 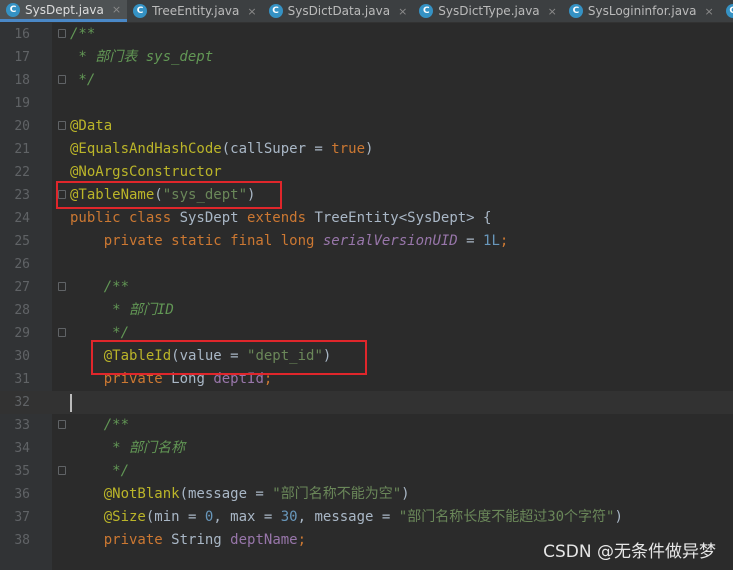 I want to click on tab-label: SysDept.java, so click(x=64, y=9).